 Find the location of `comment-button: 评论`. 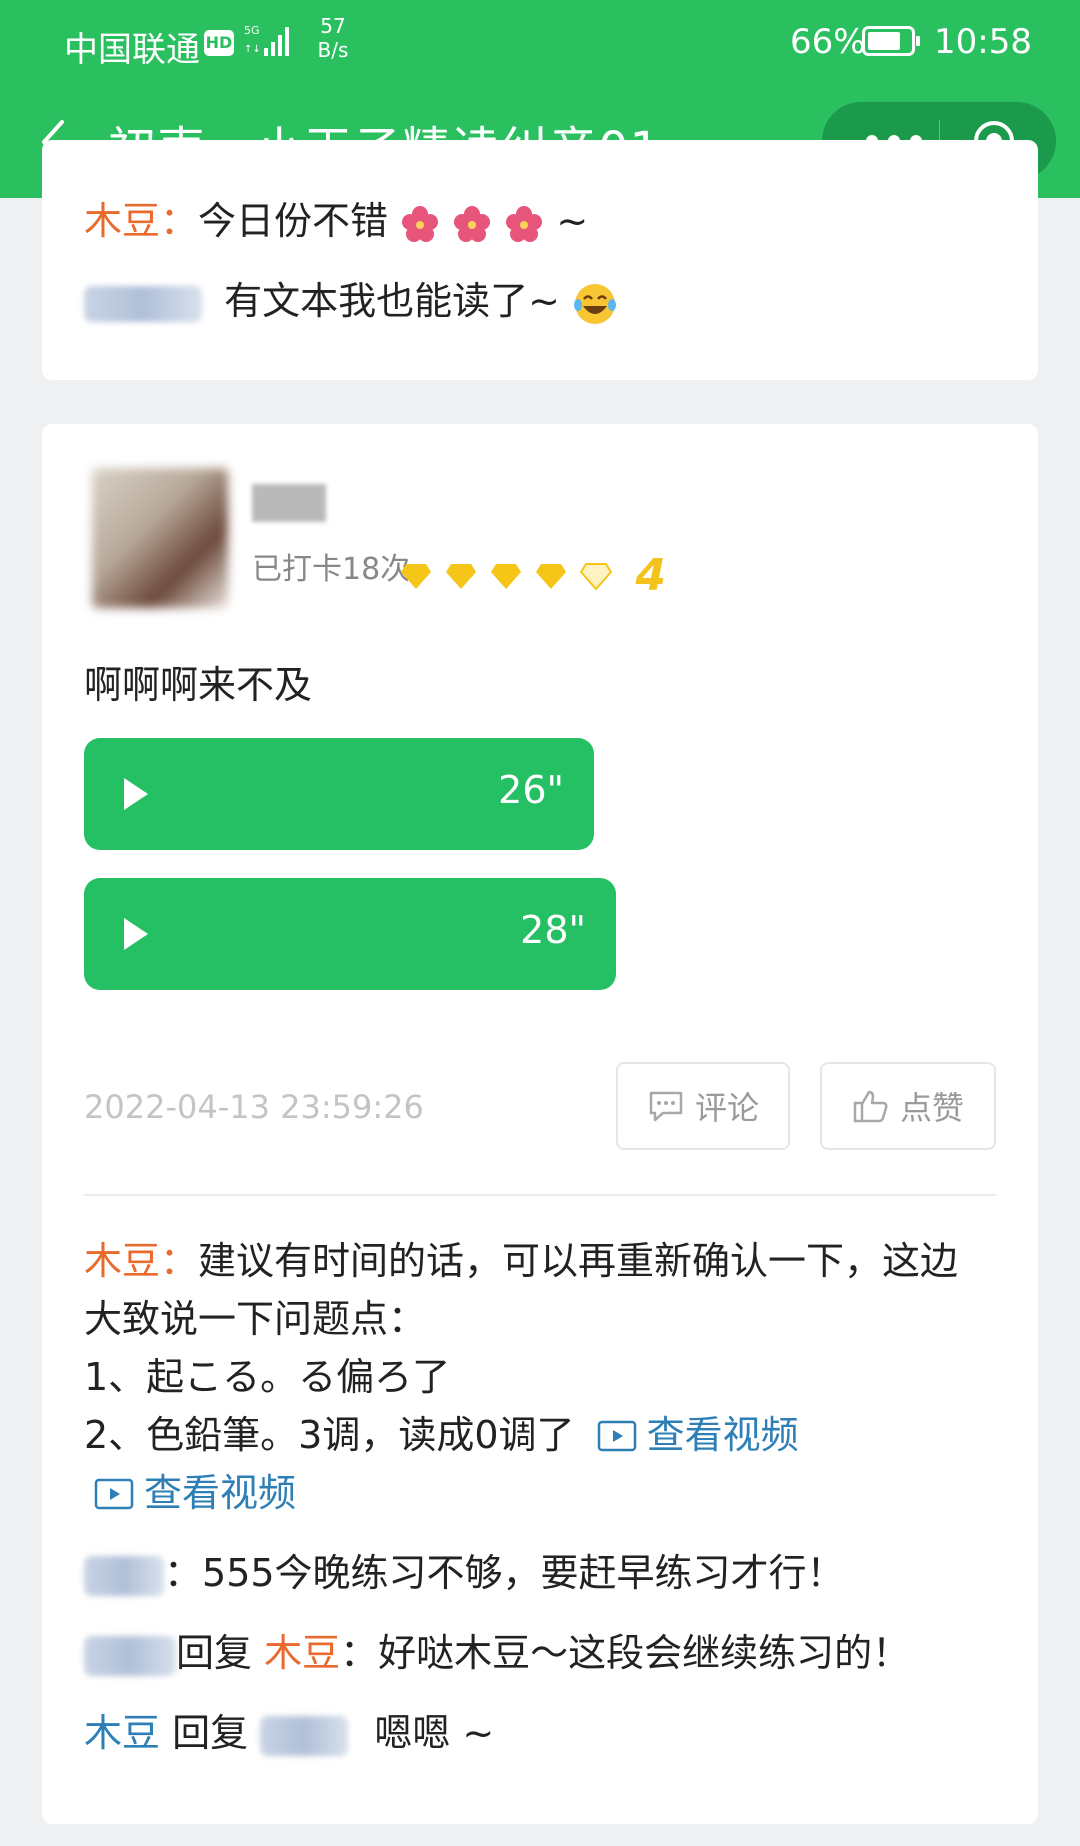

comment-button: 评论 is located at coordinates (703, 1106).